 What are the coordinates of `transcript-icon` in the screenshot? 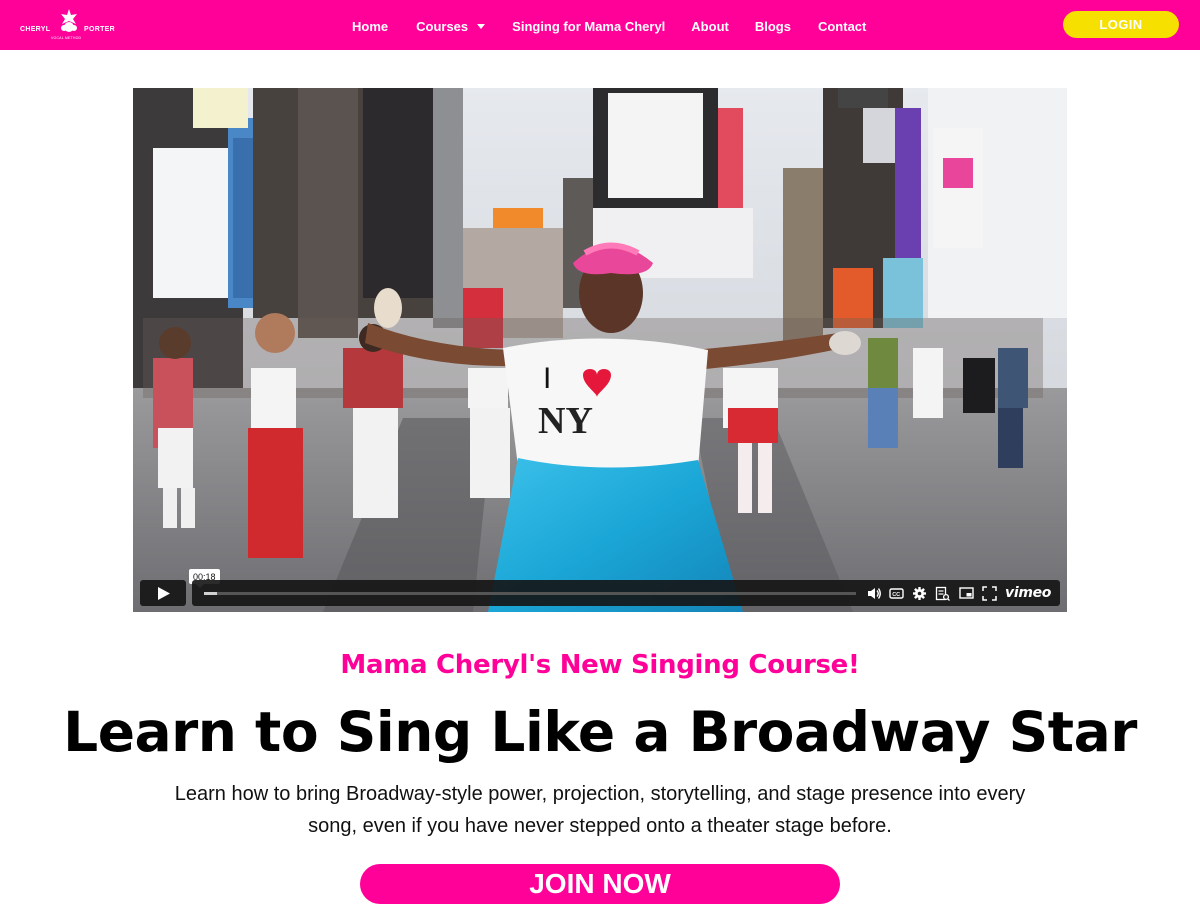 It's located at (942, 593).